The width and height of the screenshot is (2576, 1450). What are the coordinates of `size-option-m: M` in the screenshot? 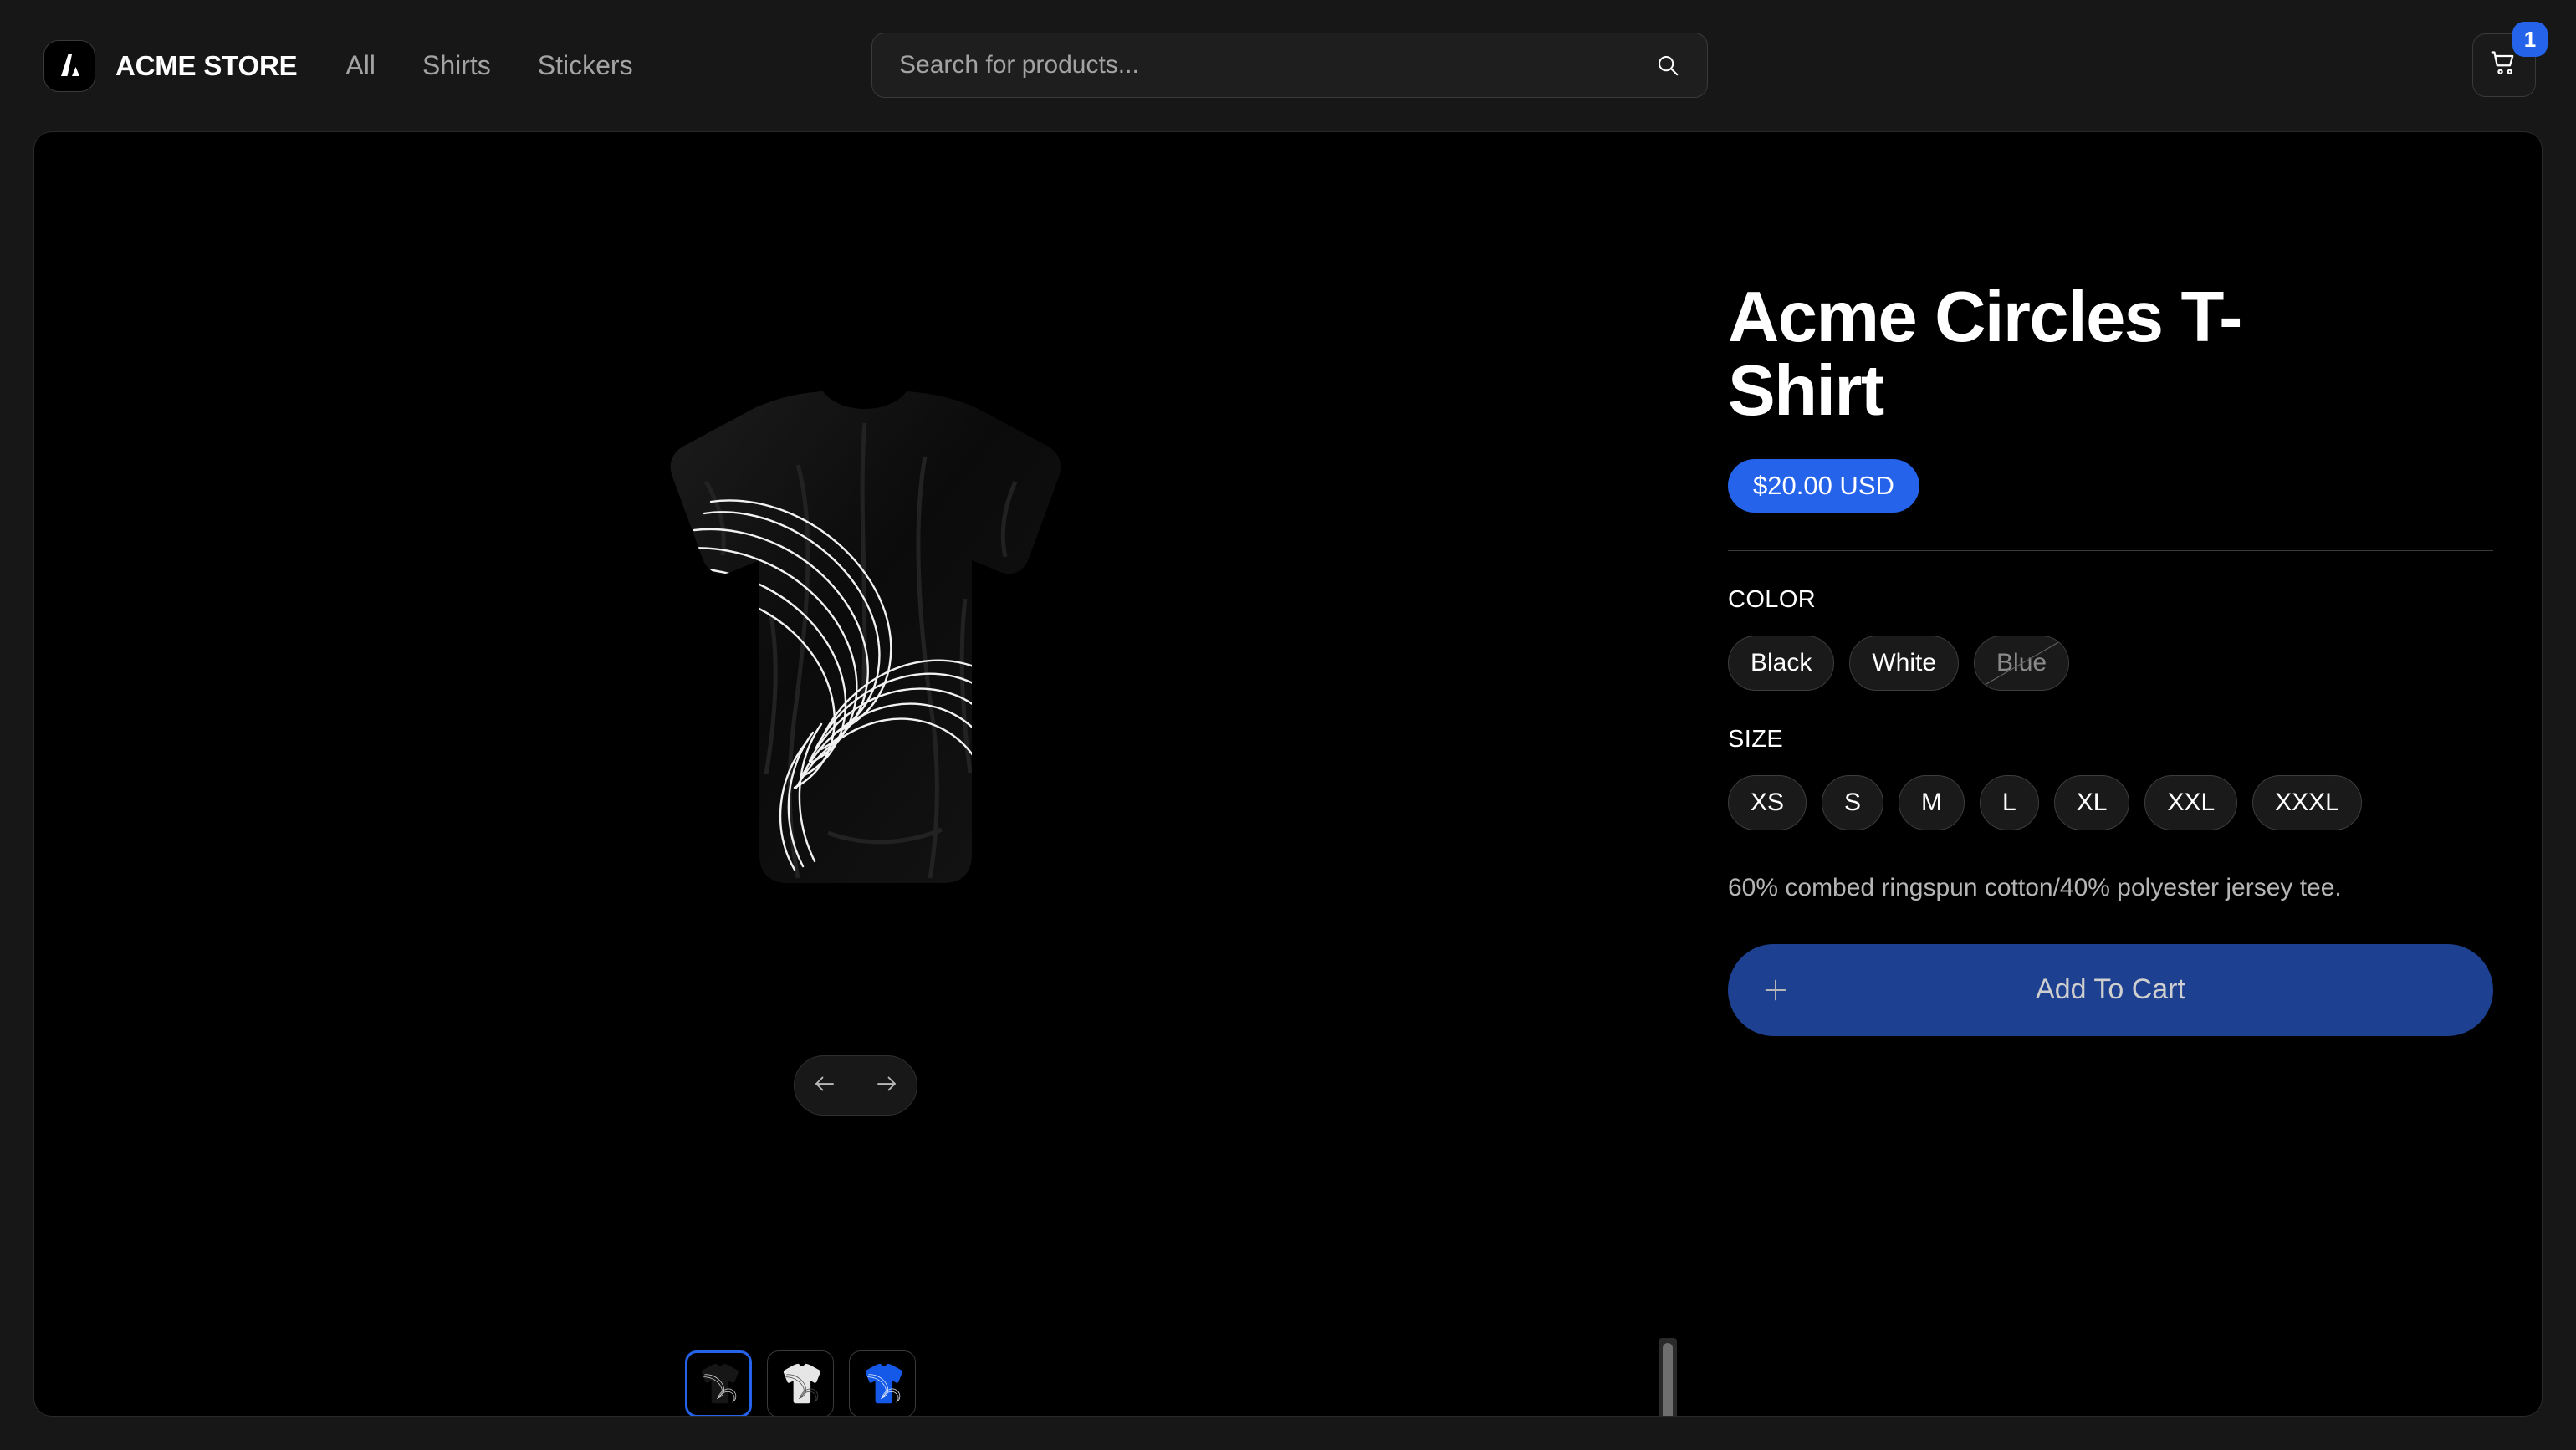 It's located at (1932, 802).